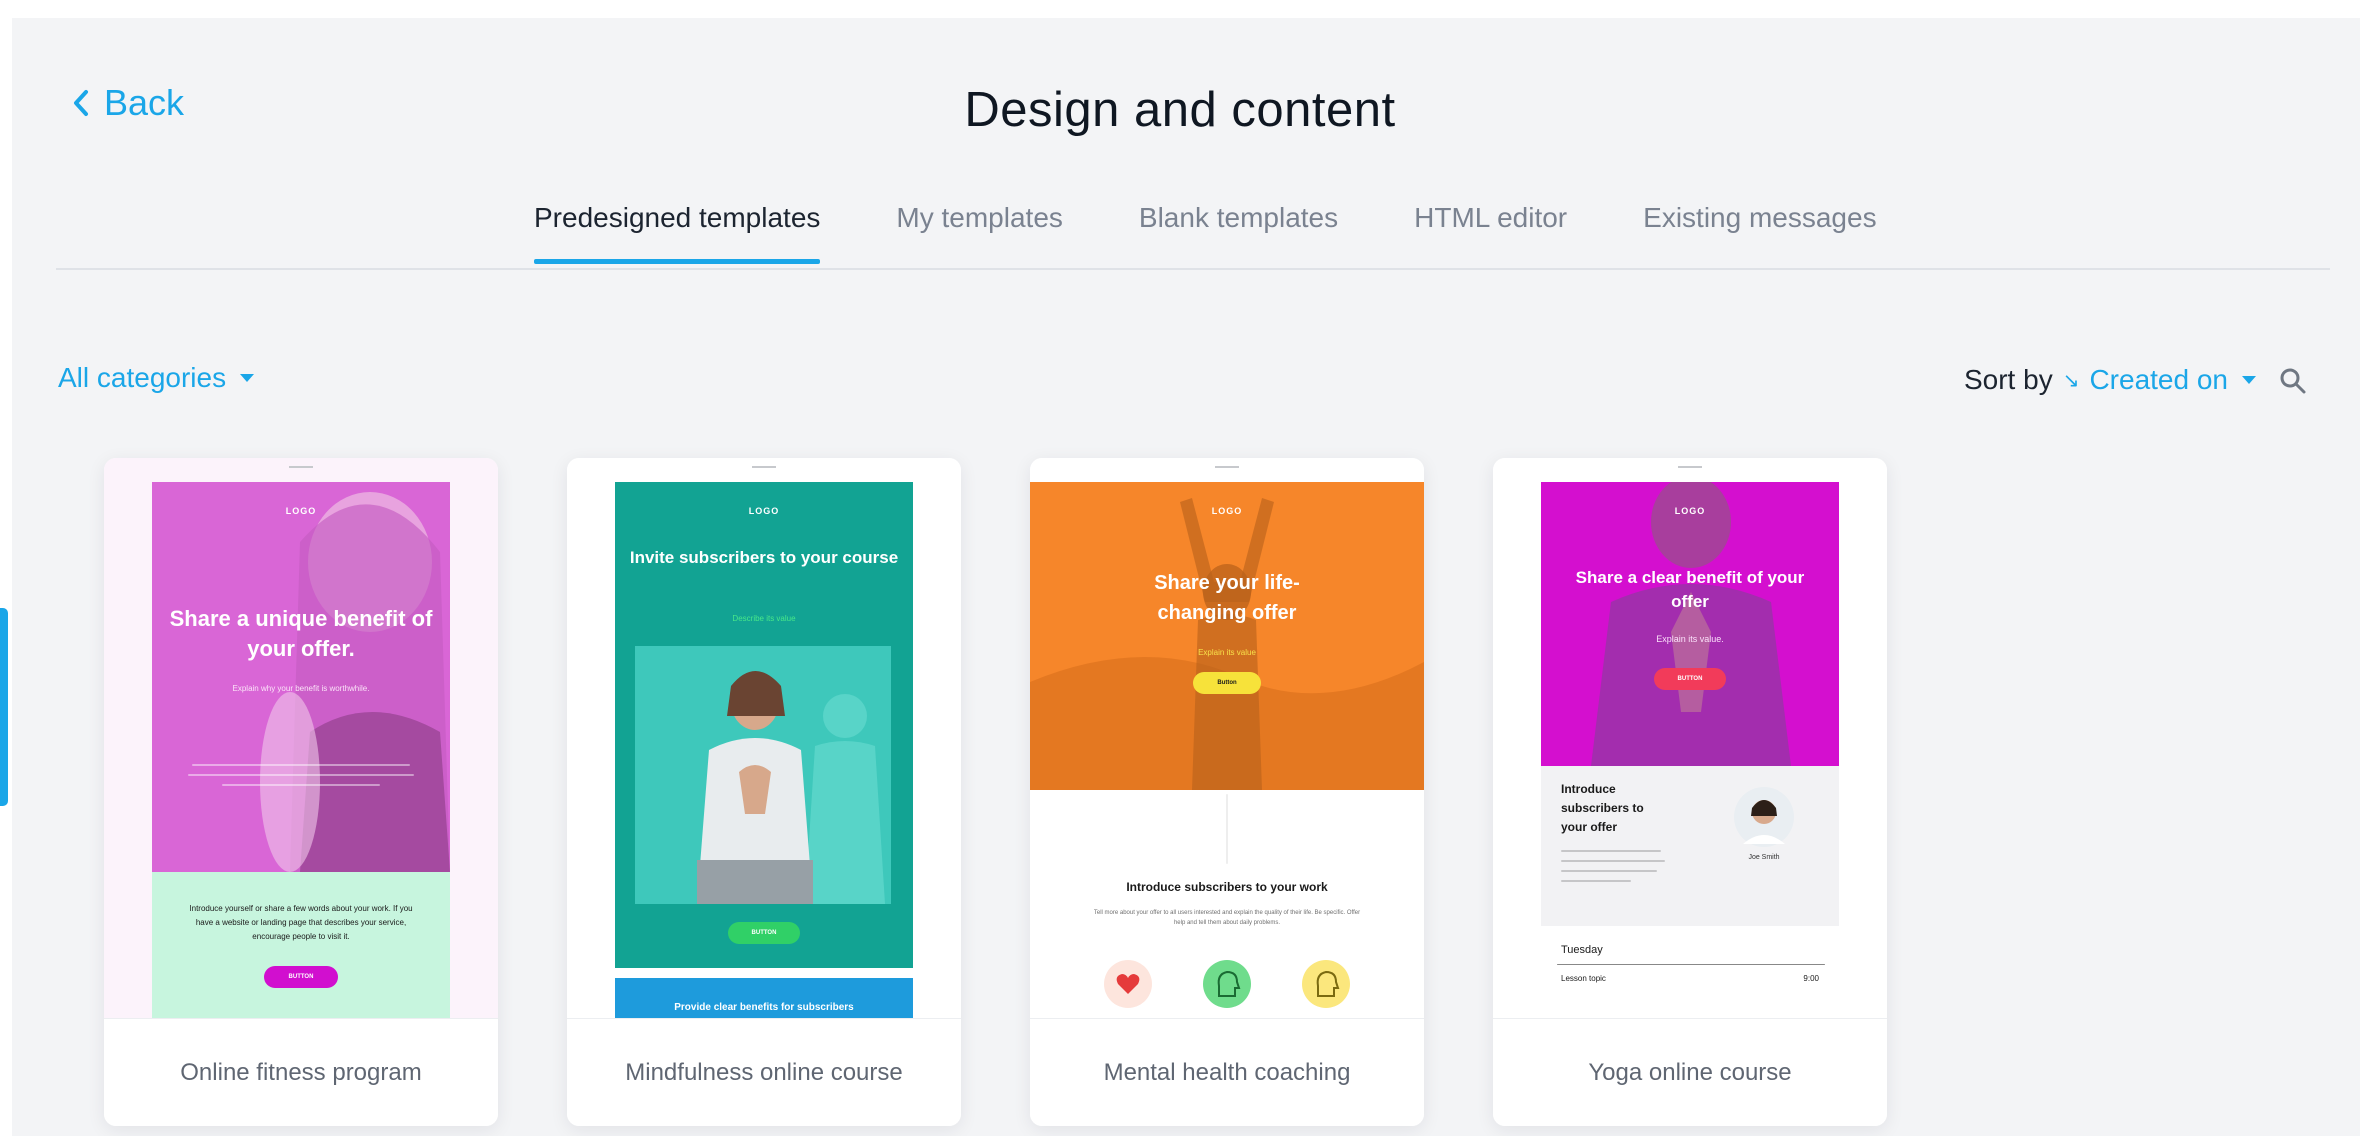  What do you see at coordinates (1227, 984) in the screenshot?
I see `head-icon` at bounding box center [1227, 984].